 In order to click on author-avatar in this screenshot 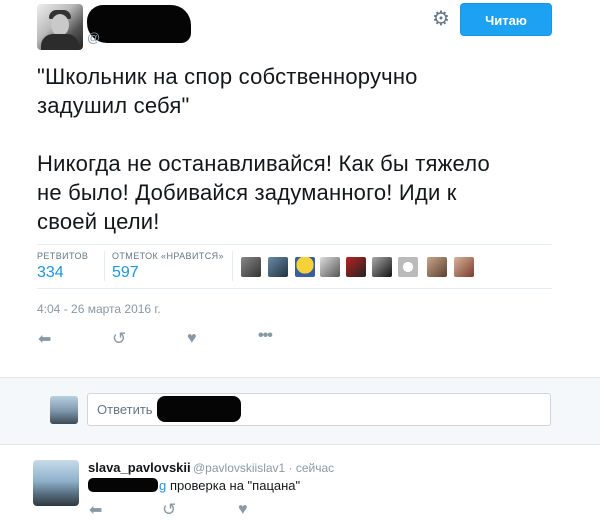, I will do `click(60, 27)`.